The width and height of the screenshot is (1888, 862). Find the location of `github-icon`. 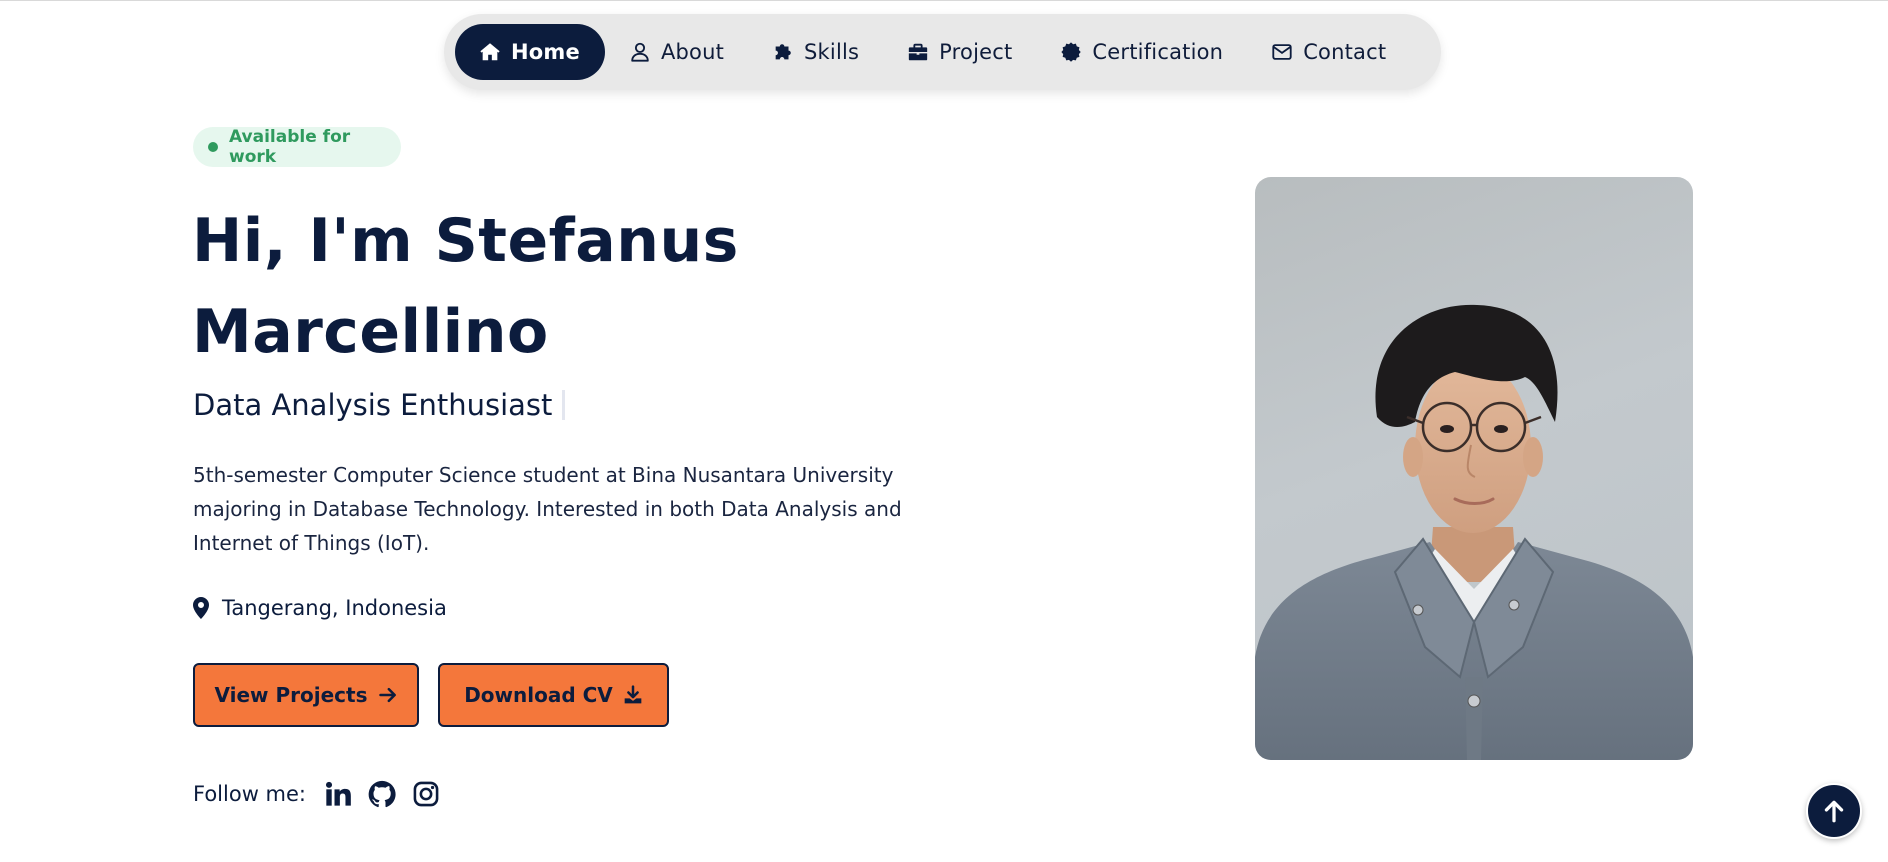

github-icon is located at coordinates (382, 794).